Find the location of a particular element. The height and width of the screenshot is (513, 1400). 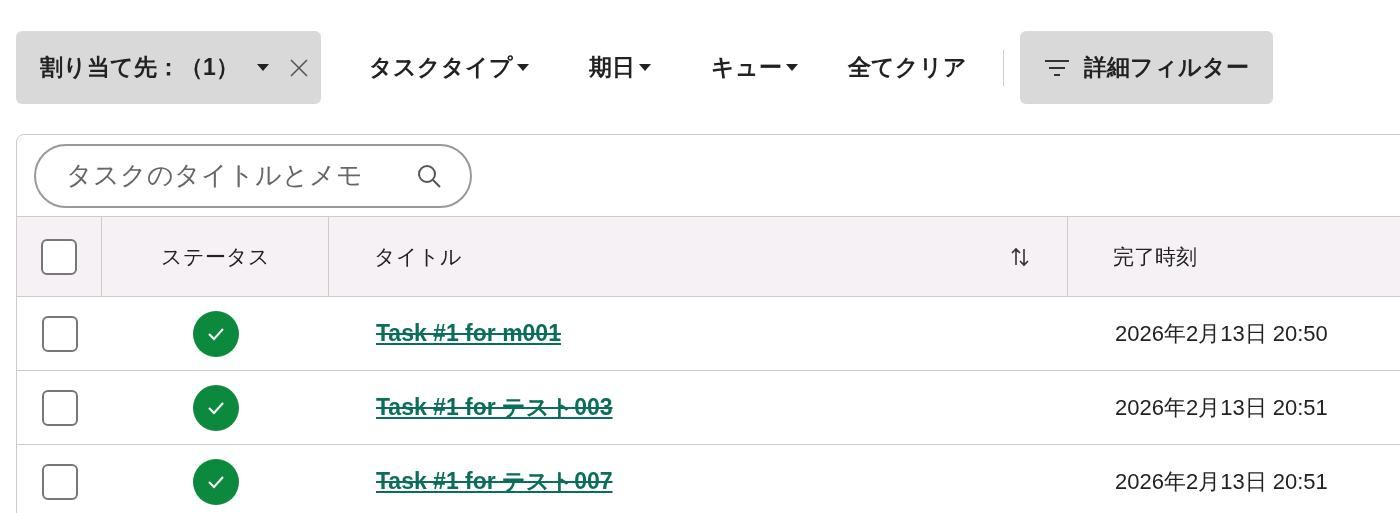

filter-icon is located at coordinates (1056, 67).